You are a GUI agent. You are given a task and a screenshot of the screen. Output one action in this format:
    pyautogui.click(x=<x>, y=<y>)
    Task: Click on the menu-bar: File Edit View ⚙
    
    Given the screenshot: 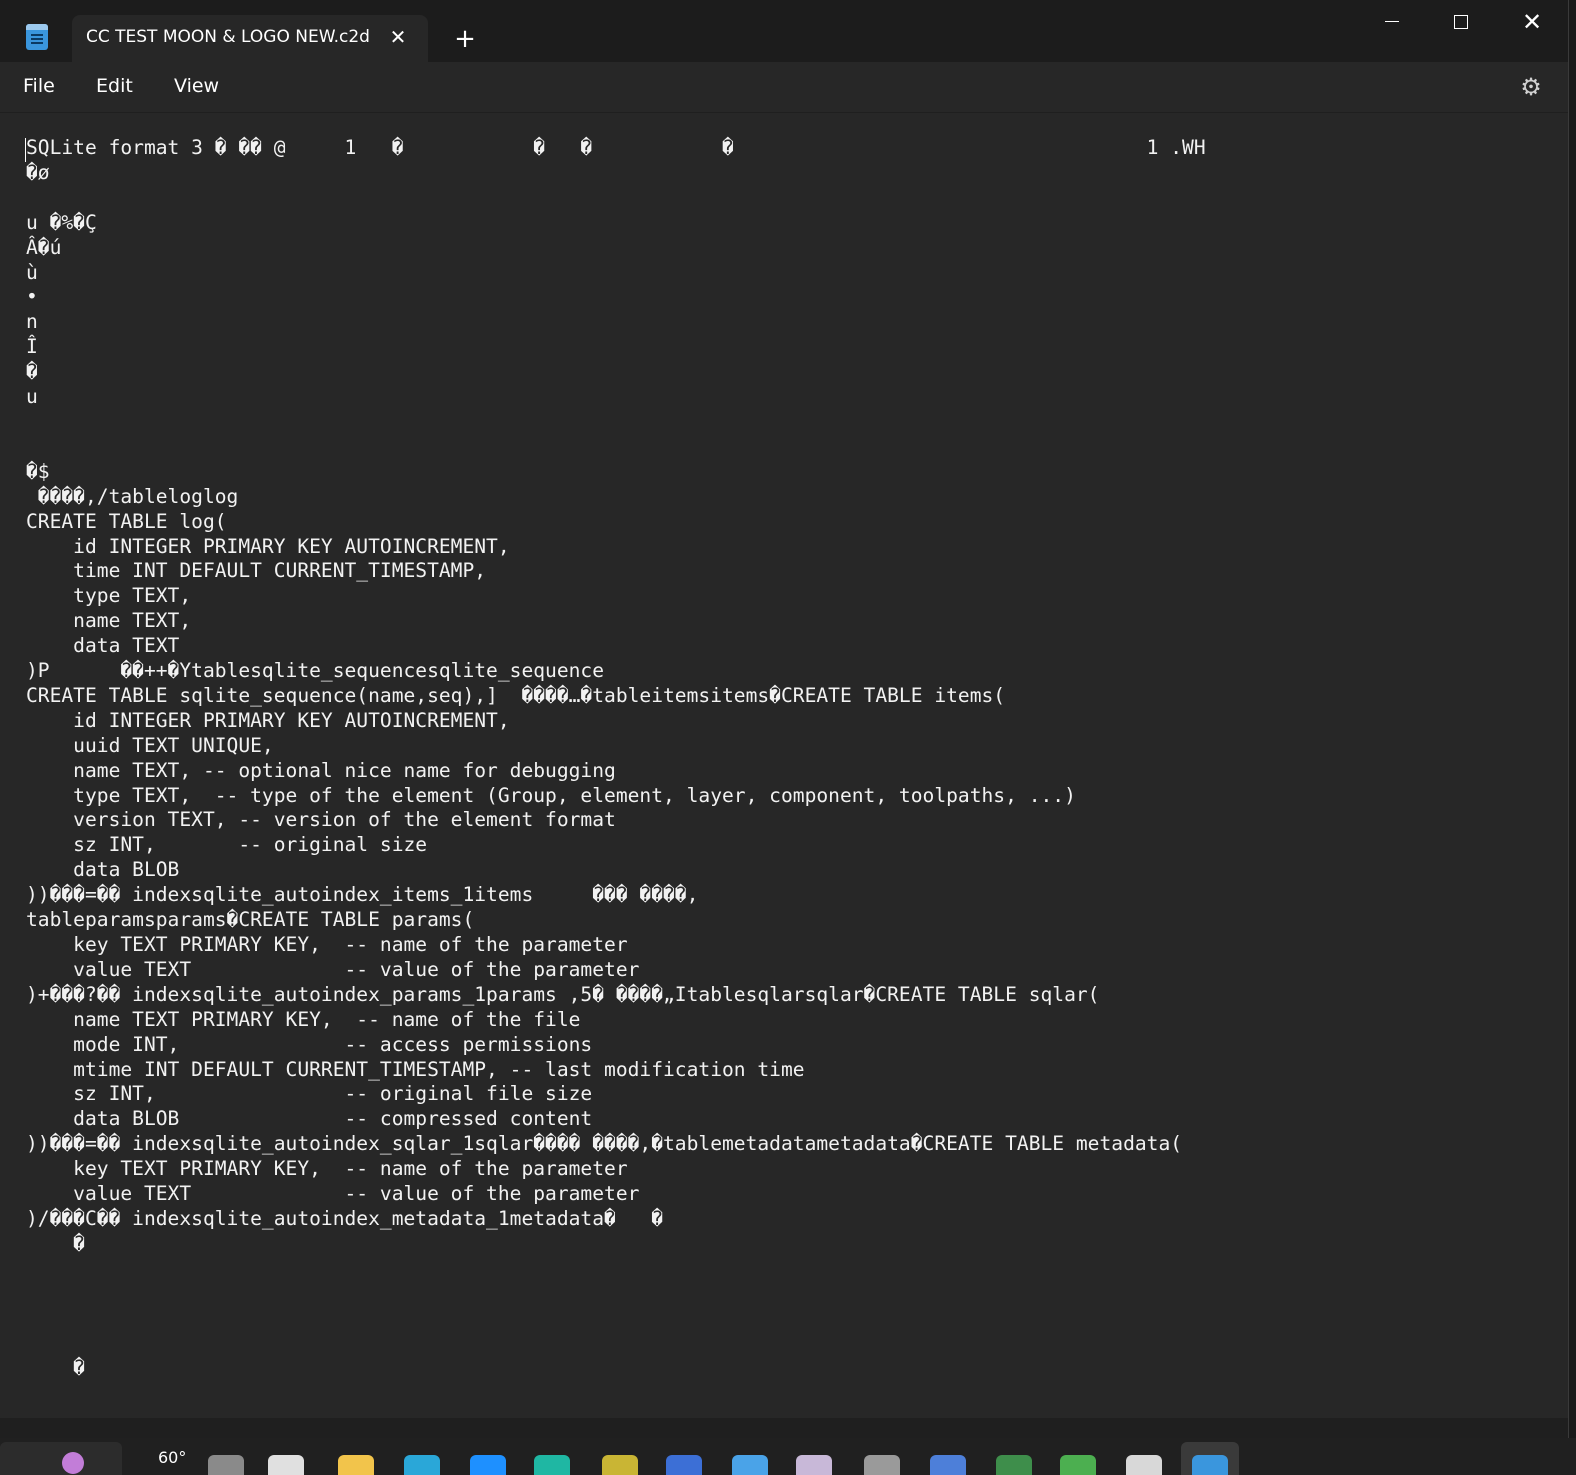 What is the action you would take?
    pyautogui.click(x=784, y=87)
    